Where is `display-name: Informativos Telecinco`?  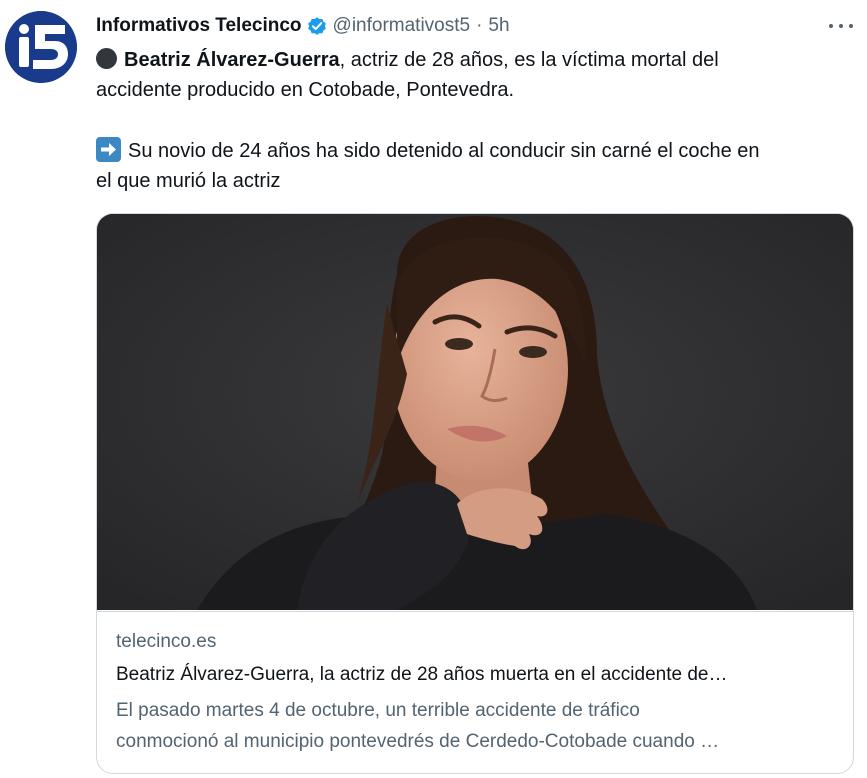 display-name: Informativos Telecinco is located at coordinates (199, 26).